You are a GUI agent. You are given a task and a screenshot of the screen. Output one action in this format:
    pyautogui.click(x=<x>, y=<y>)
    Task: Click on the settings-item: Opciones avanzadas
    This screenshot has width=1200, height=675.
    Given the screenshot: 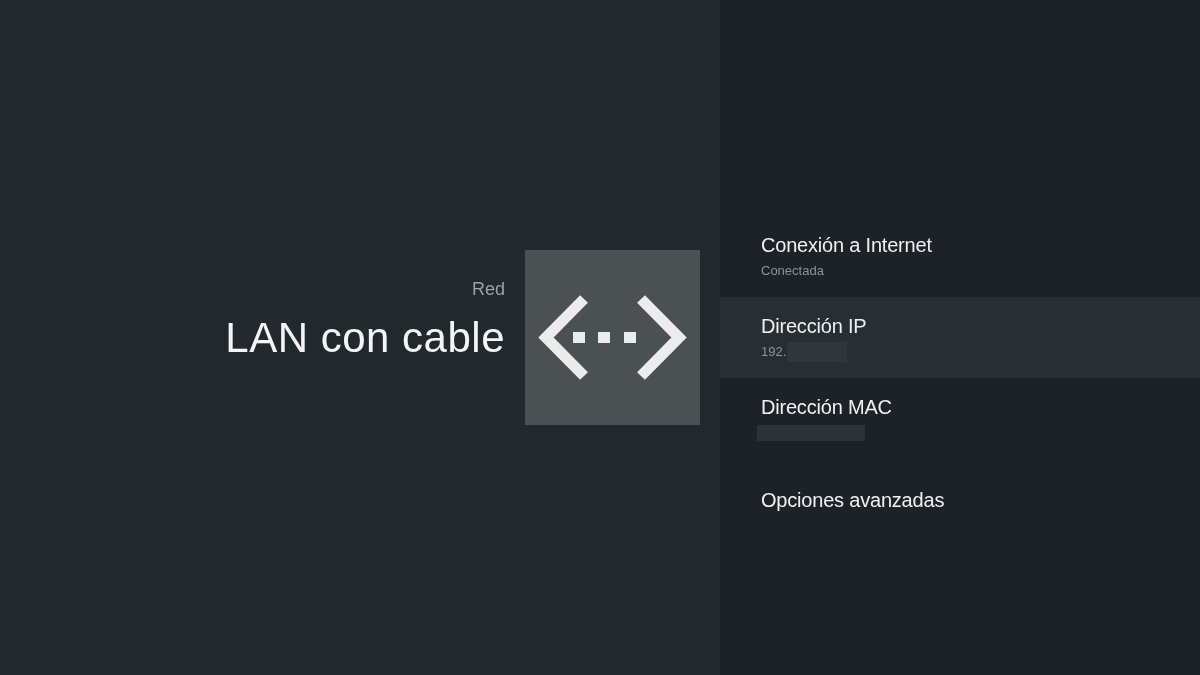 What is the action you would take?
    pyautogui.click(x=960, y=499)
    